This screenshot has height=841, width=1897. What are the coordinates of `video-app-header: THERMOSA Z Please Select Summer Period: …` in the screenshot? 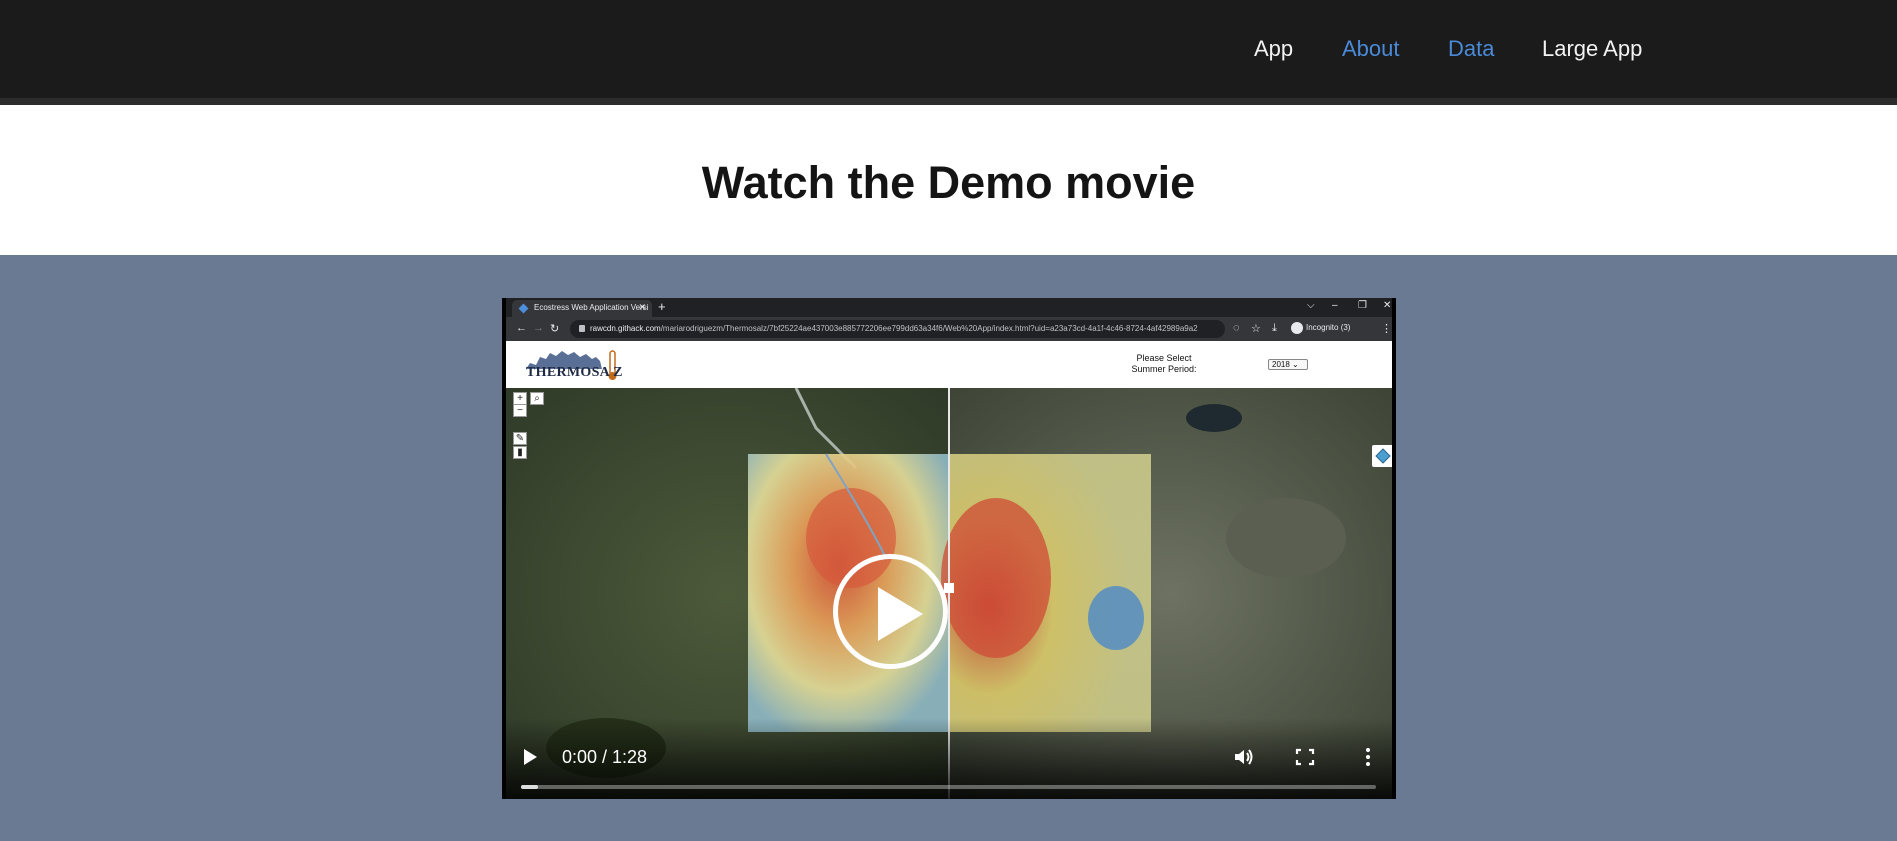 It's located at (949, 364).